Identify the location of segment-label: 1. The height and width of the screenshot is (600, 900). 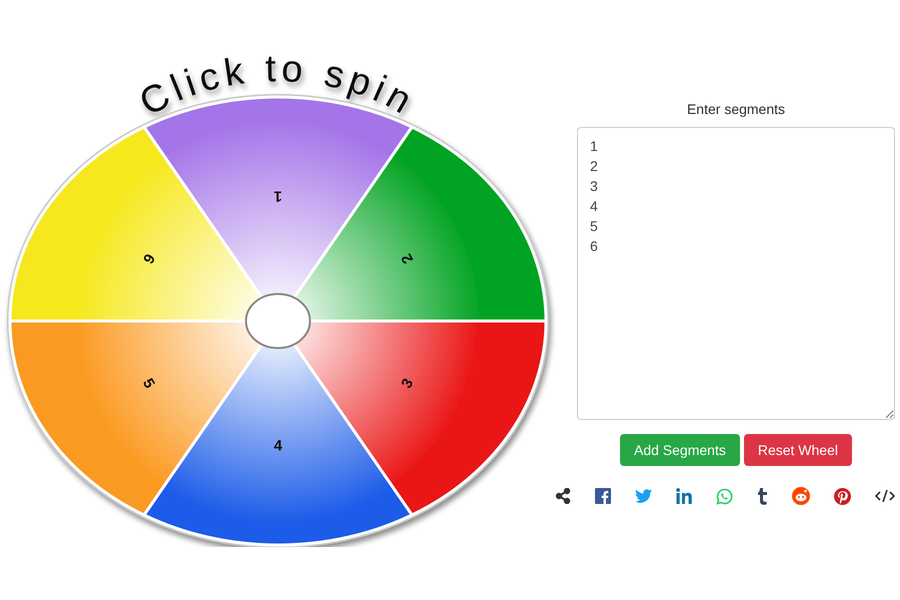
(278, 196).